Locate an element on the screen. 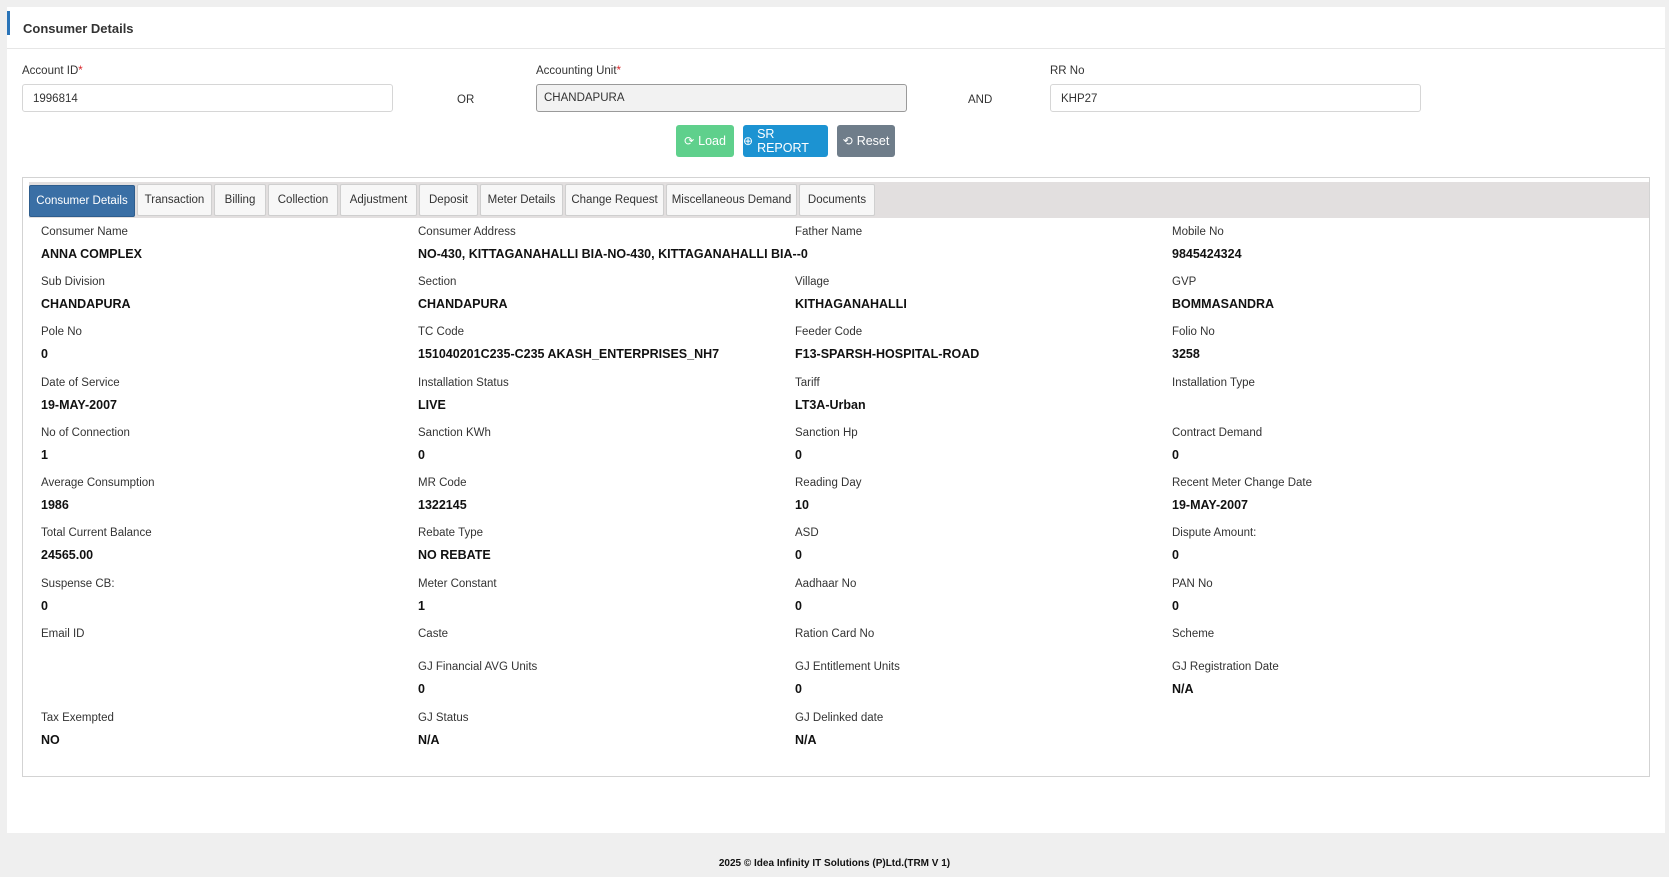 This screenshot has height=877, width=1669. field-label: Aadhaar No is located at coordinates (826, 584).